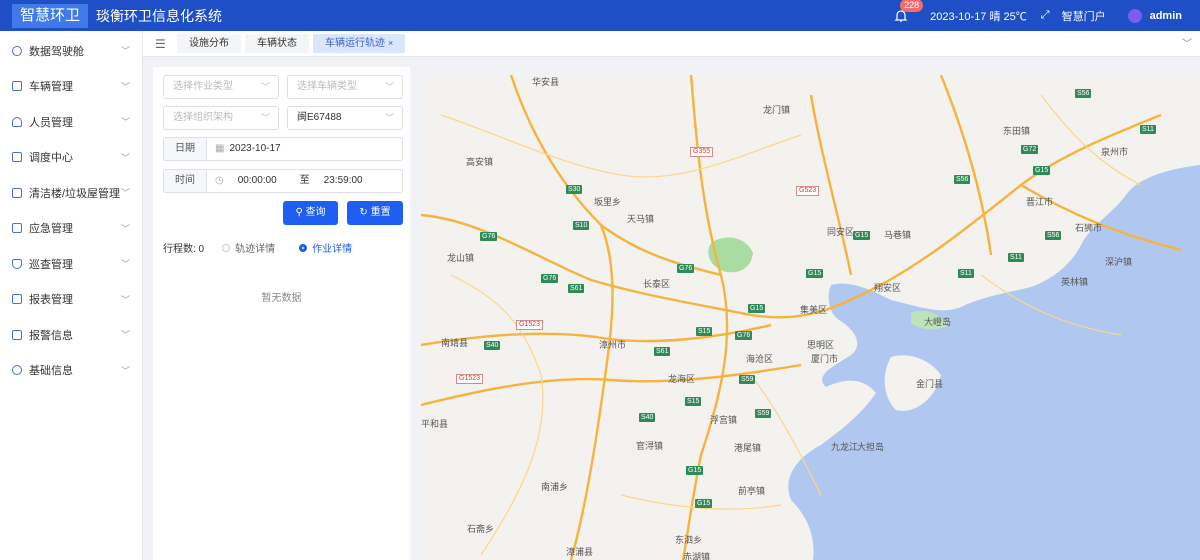  Describe the element at coordinates (580, 552) in the screenshot. I see `map-place-label: 漳浦县` at that location.